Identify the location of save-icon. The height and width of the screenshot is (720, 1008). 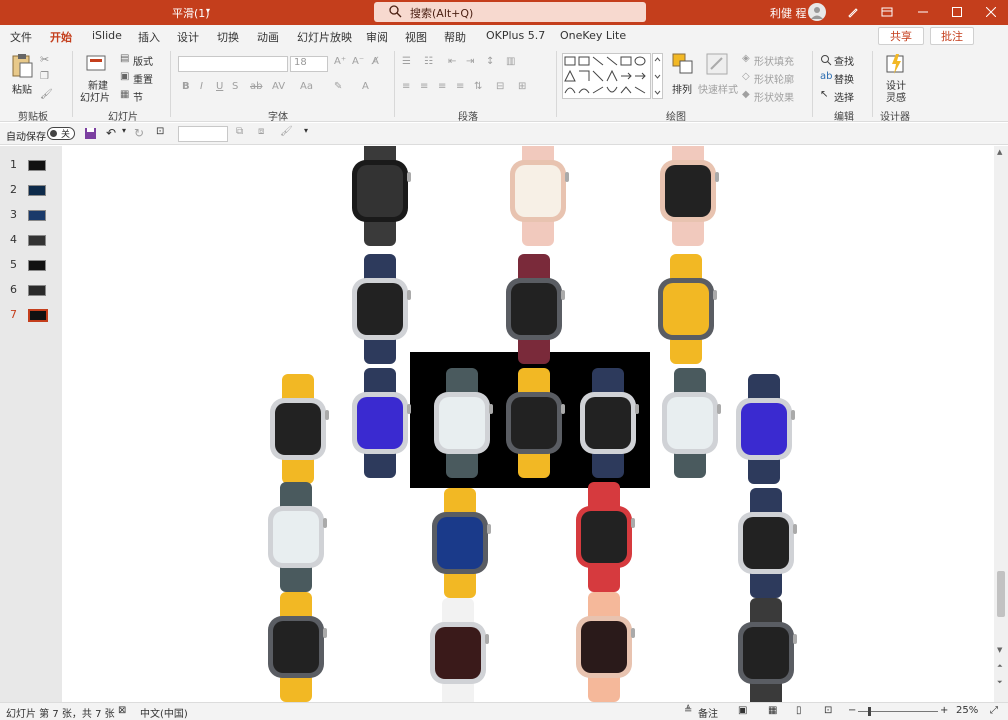
(90, 133).